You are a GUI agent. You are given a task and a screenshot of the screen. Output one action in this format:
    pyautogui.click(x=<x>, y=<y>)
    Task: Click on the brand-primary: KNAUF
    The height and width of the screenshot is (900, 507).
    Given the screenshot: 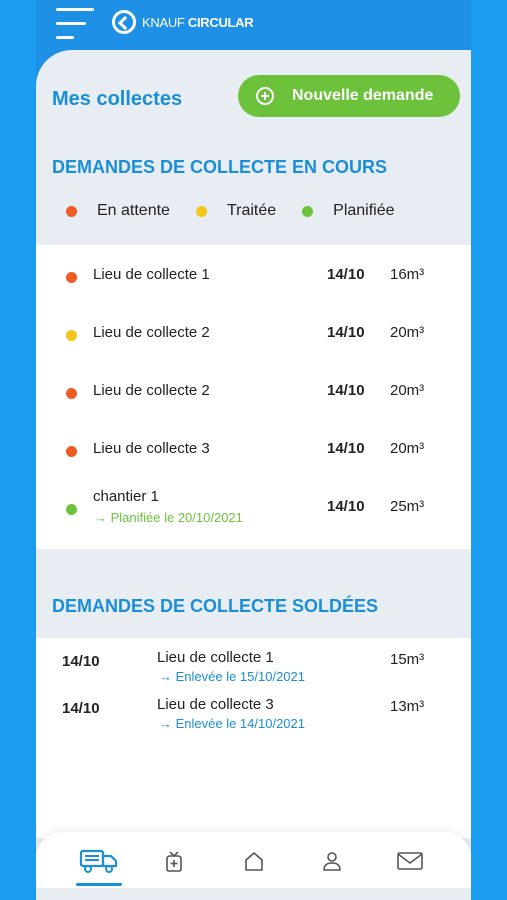 What is the action you would take?
    pyautogui.click(x=163, y=22)
    